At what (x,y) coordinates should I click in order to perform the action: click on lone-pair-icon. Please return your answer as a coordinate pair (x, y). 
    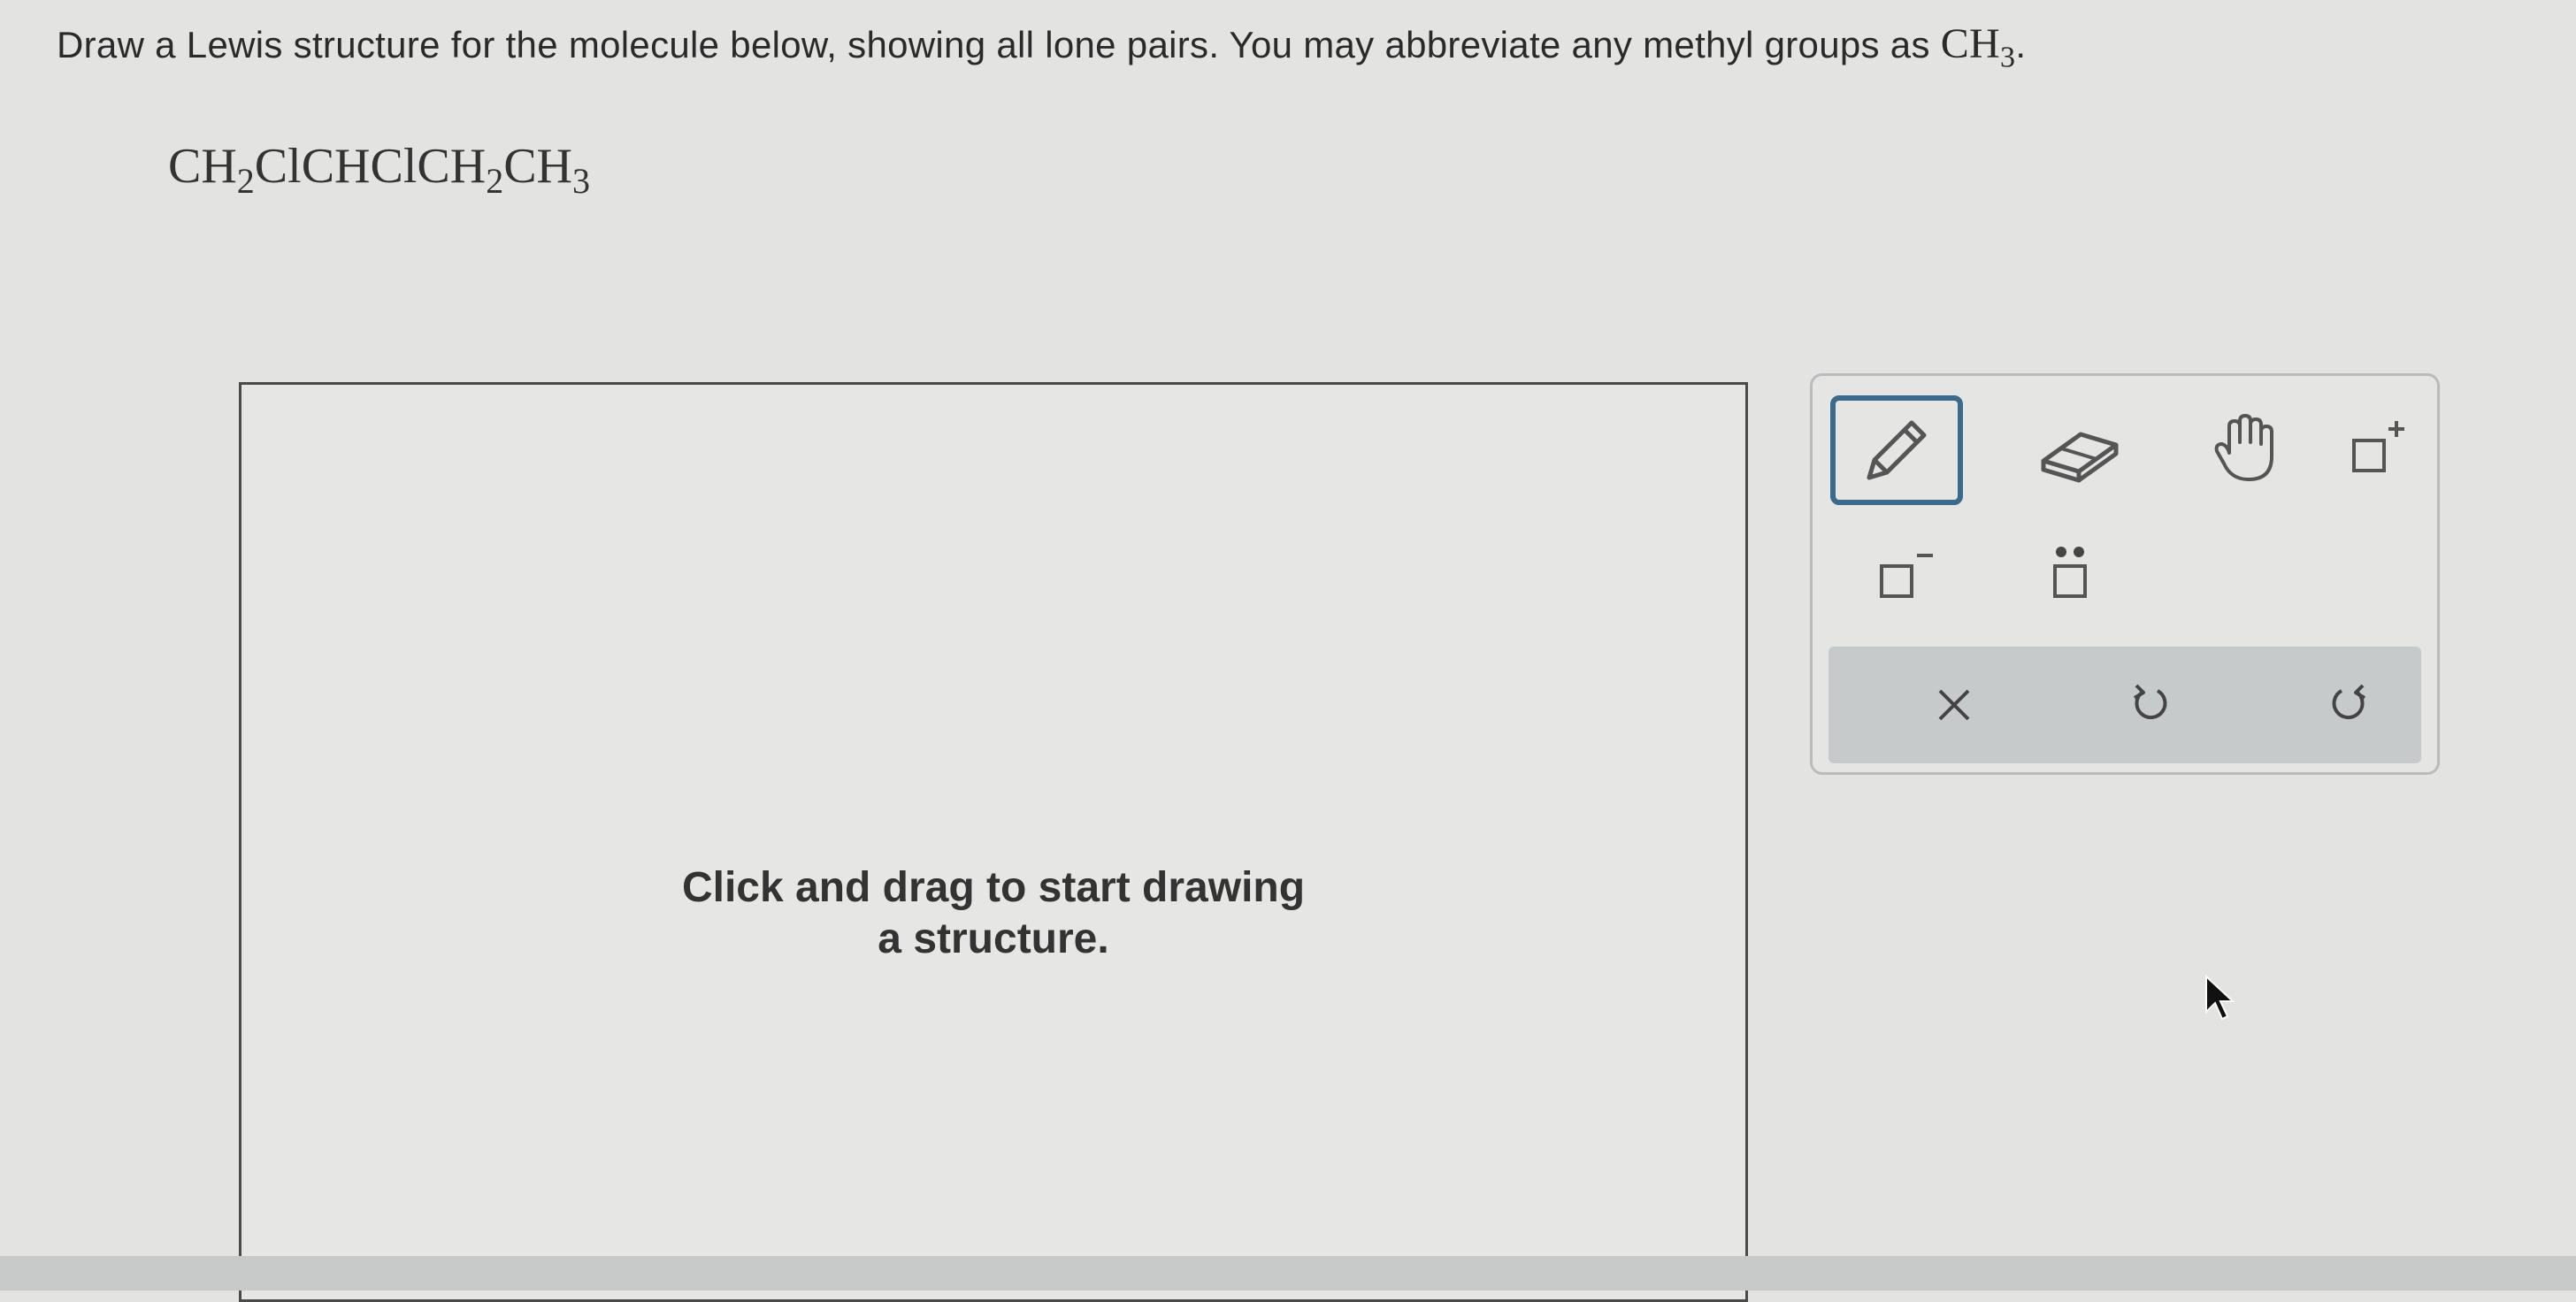
    Looking at the image, I should click on (2070, 572).